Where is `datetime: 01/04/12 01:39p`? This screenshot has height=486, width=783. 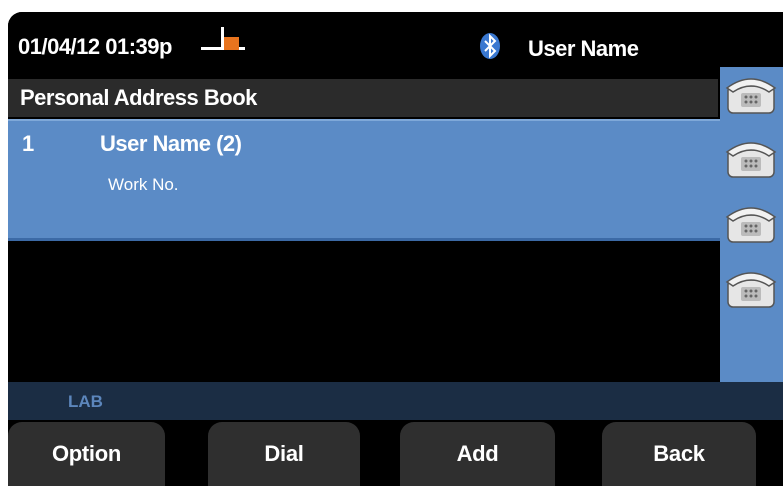 datetime: 01/04/12 01:39p is located at coordinates (95, 46).